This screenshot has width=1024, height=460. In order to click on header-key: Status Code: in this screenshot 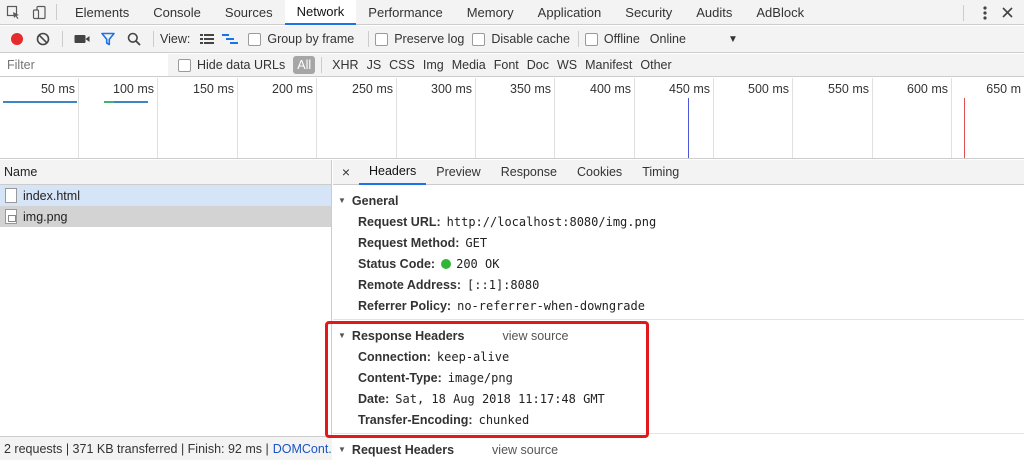, I will do `click(397, 263)`.